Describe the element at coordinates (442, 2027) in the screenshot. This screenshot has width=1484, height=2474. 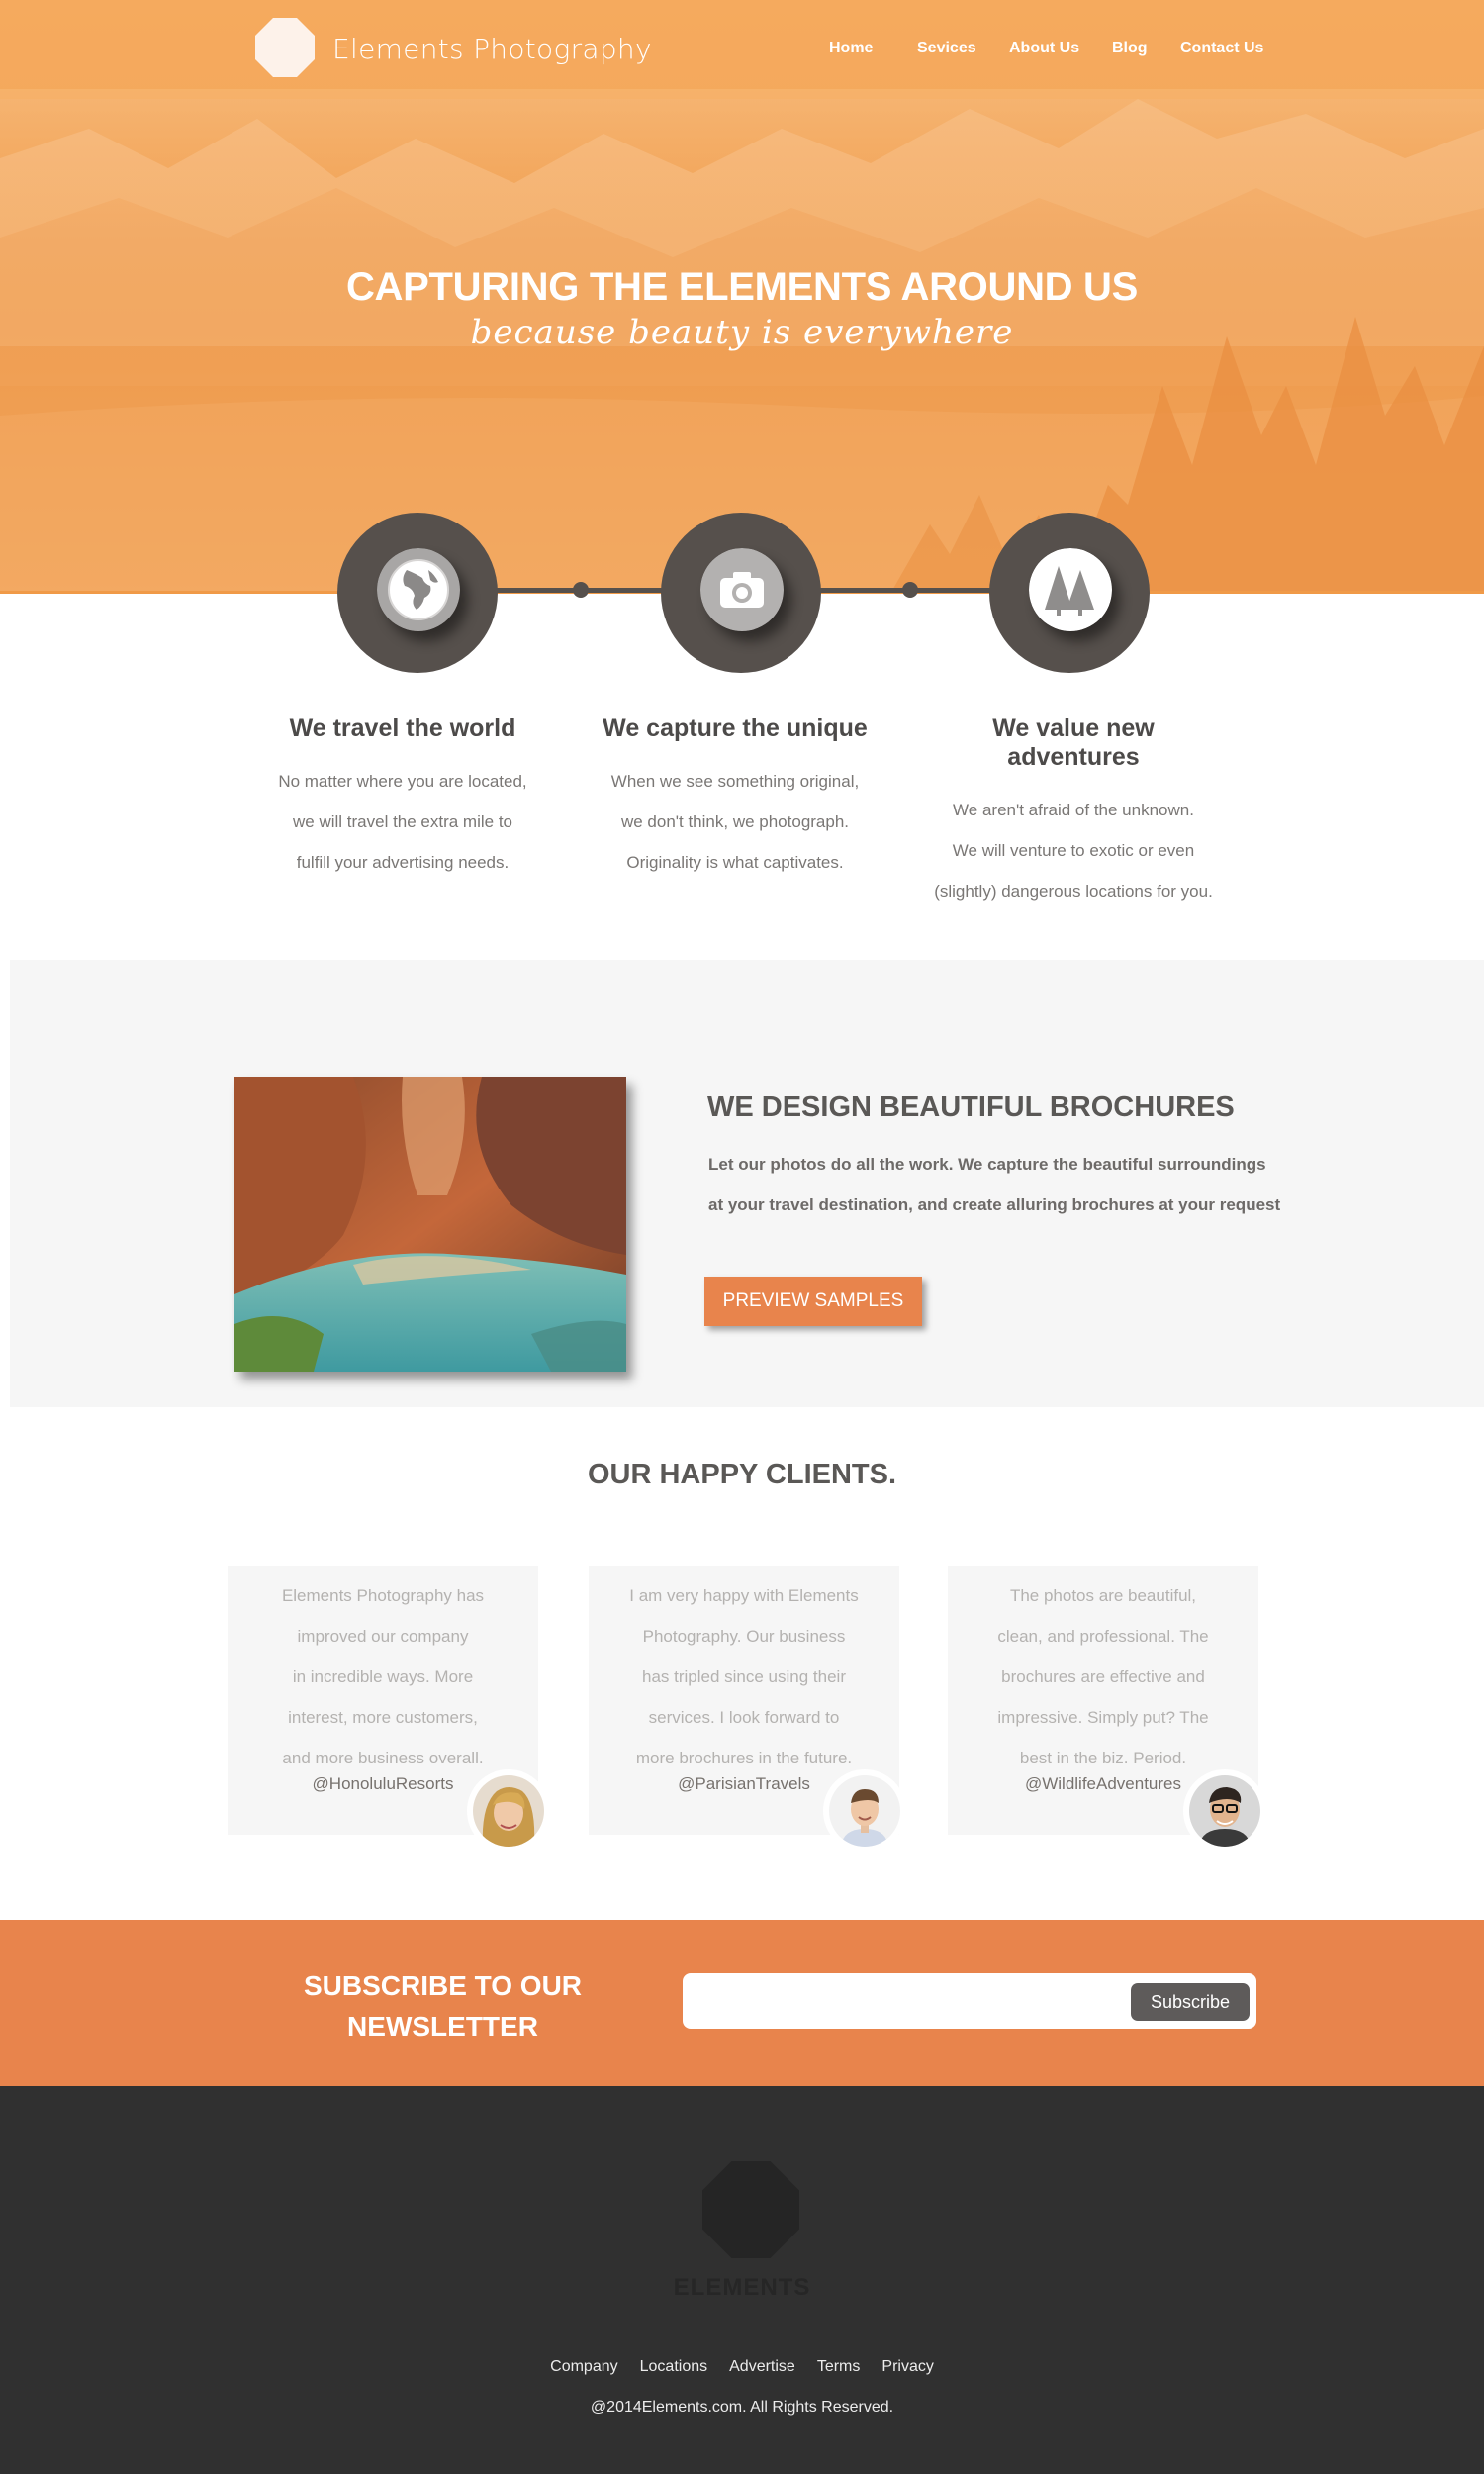
I see `newsletter-title-line: NEWSLETTER` at that location.